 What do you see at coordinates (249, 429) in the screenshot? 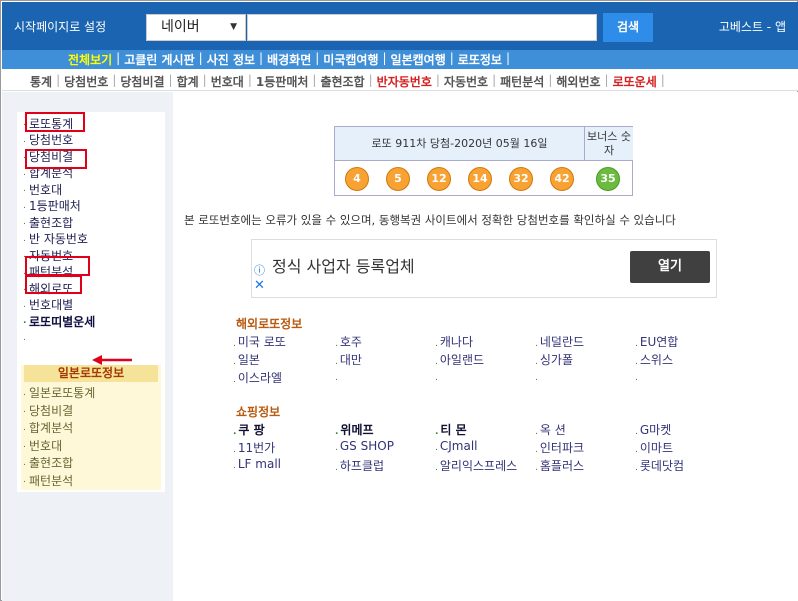
I see `shop-link-coupang: .쿠 팡` at bounding box center [249, 429].